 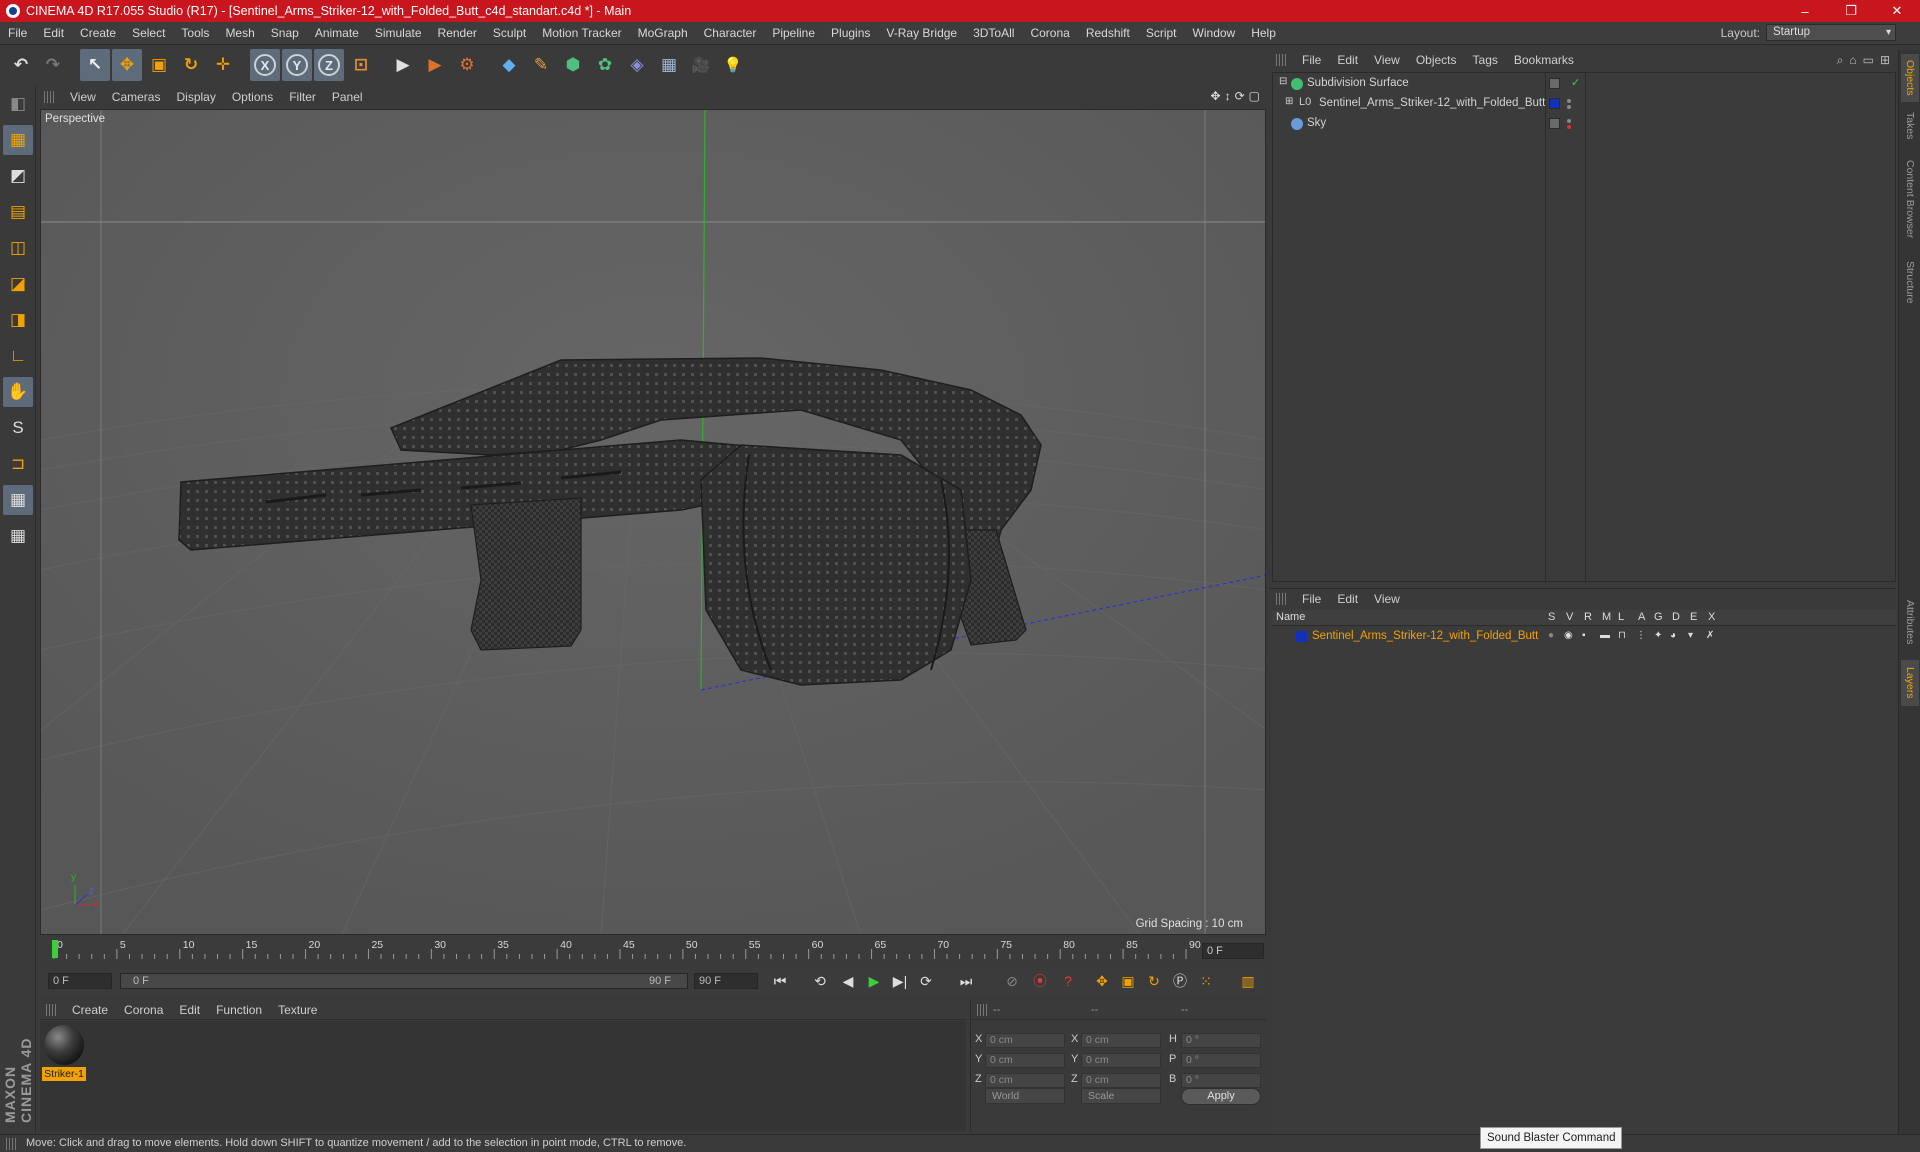 I want to click on position-y-field: 0 cm, so click(x=1025, y=1060).